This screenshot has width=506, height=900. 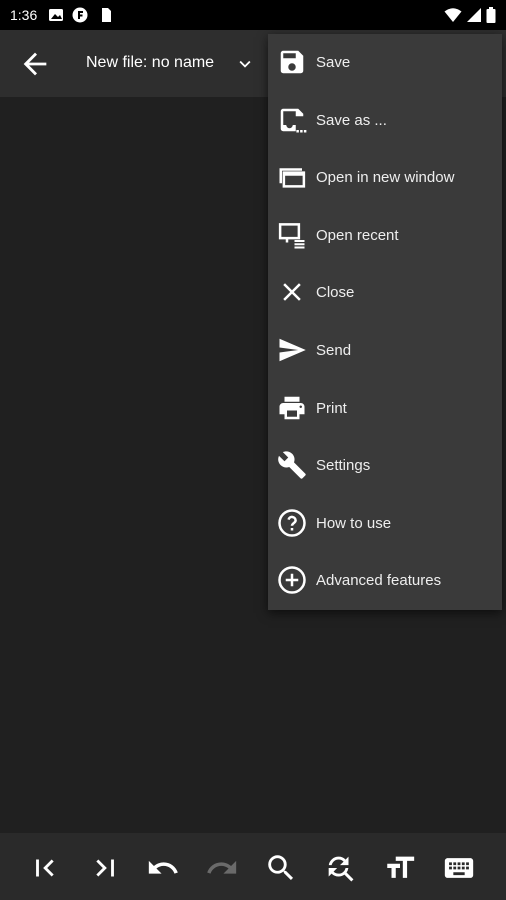 I want to click on menu-item-save: Save, so click(x=385, y=62).